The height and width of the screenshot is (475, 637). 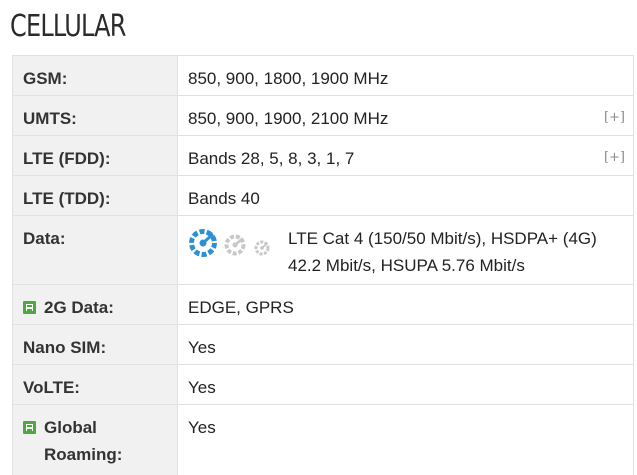 What do you see at coordinates (44, 238) in the screenshot?
I see `spec-label-text: Data:` at bounding box center [44, 238].